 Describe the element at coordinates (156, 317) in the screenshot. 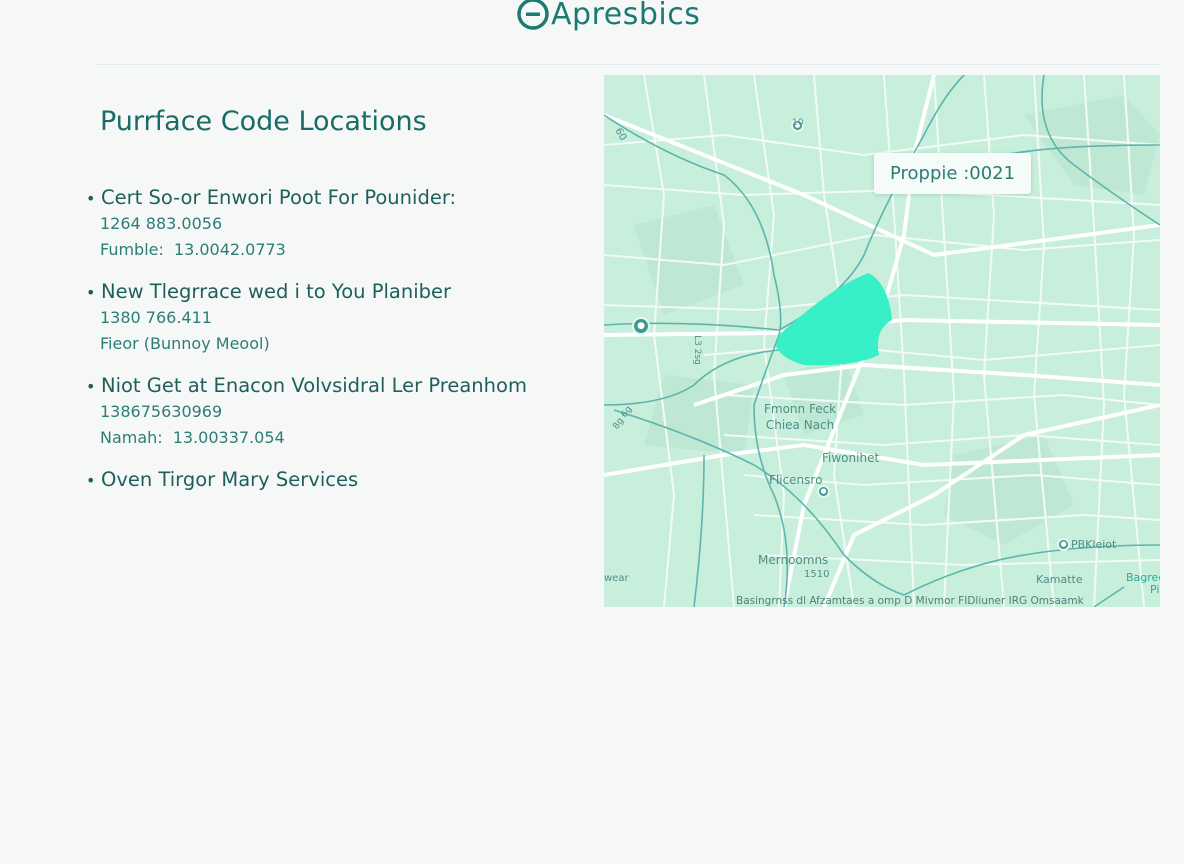

I see `location-phone: 1380 766.411` at that location.